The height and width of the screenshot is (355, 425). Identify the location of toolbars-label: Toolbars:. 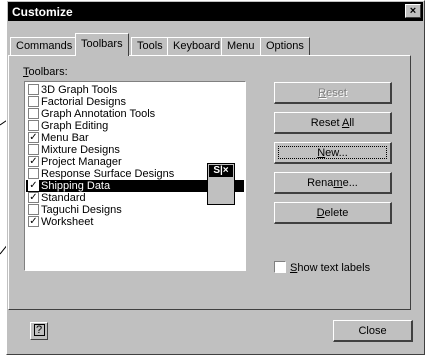
(45, 72).